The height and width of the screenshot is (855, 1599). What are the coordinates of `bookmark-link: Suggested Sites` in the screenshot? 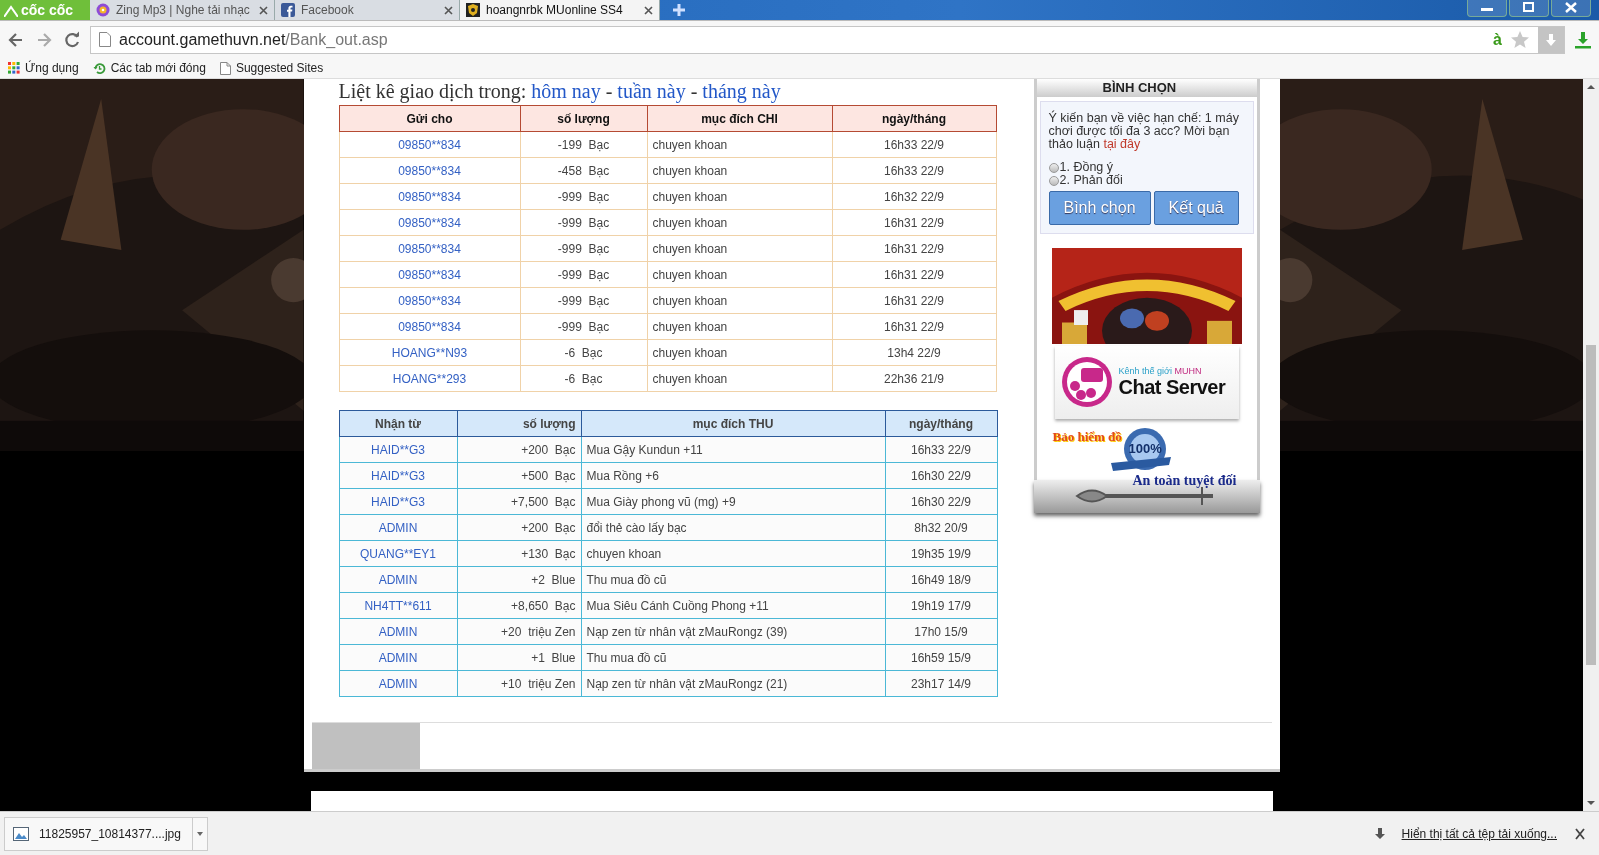 It's located at (279, 68).